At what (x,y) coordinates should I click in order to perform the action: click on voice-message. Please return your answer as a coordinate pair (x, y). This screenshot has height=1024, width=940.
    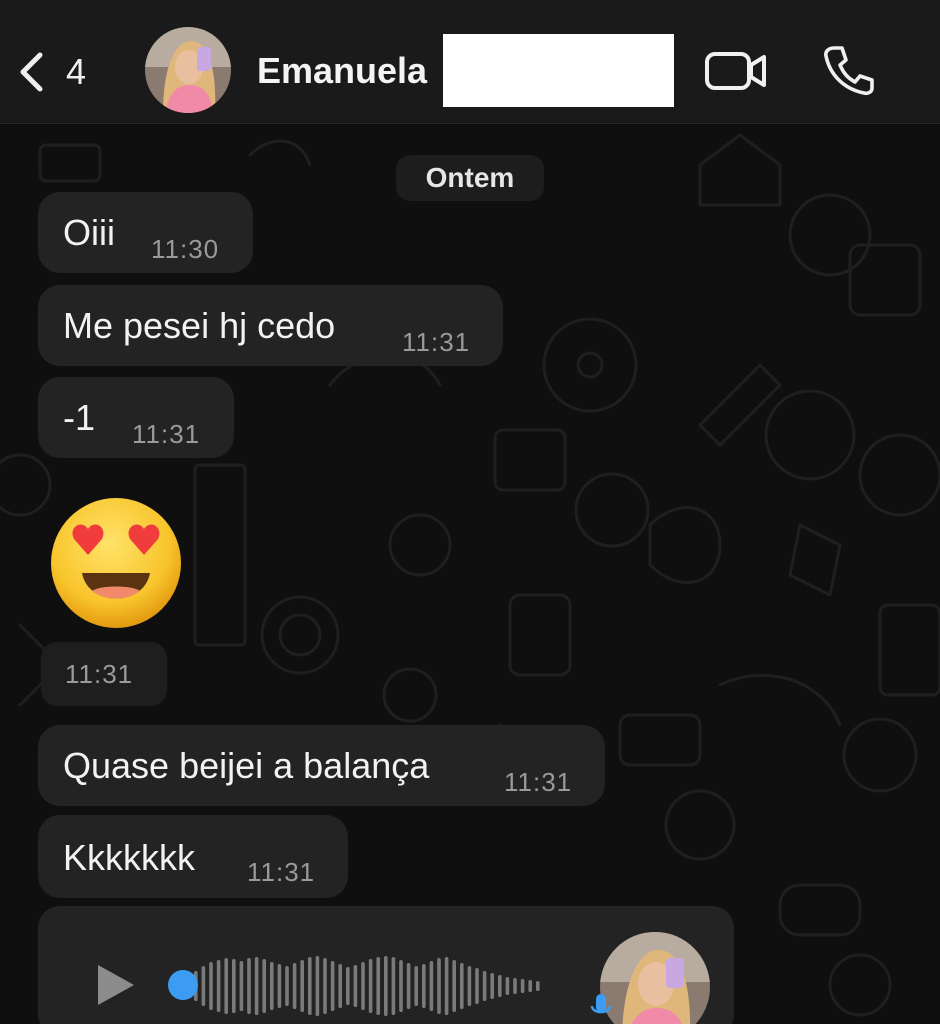
    Looking at the image, I should click on (386, 965).